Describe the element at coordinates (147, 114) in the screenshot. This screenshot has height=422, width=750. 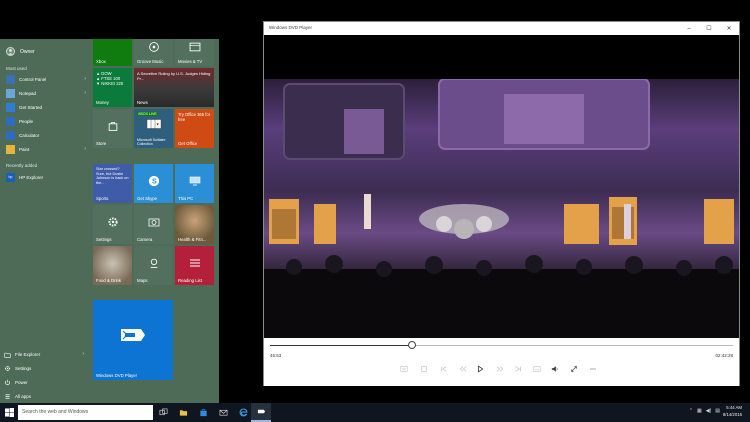
I see `xbox-live-badge: XBOX LIVE` at that location.